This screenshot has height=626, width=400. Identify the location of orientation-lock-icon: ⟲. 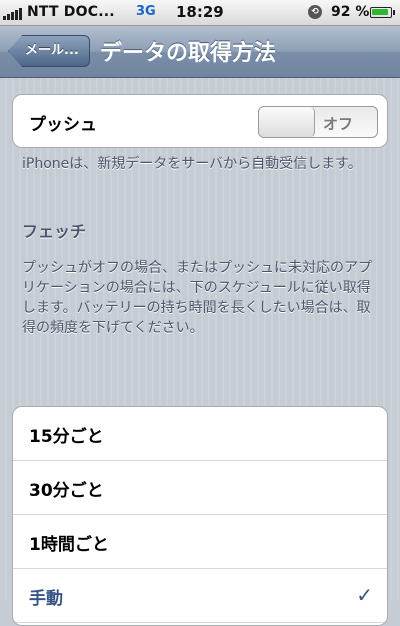
(315, 12).